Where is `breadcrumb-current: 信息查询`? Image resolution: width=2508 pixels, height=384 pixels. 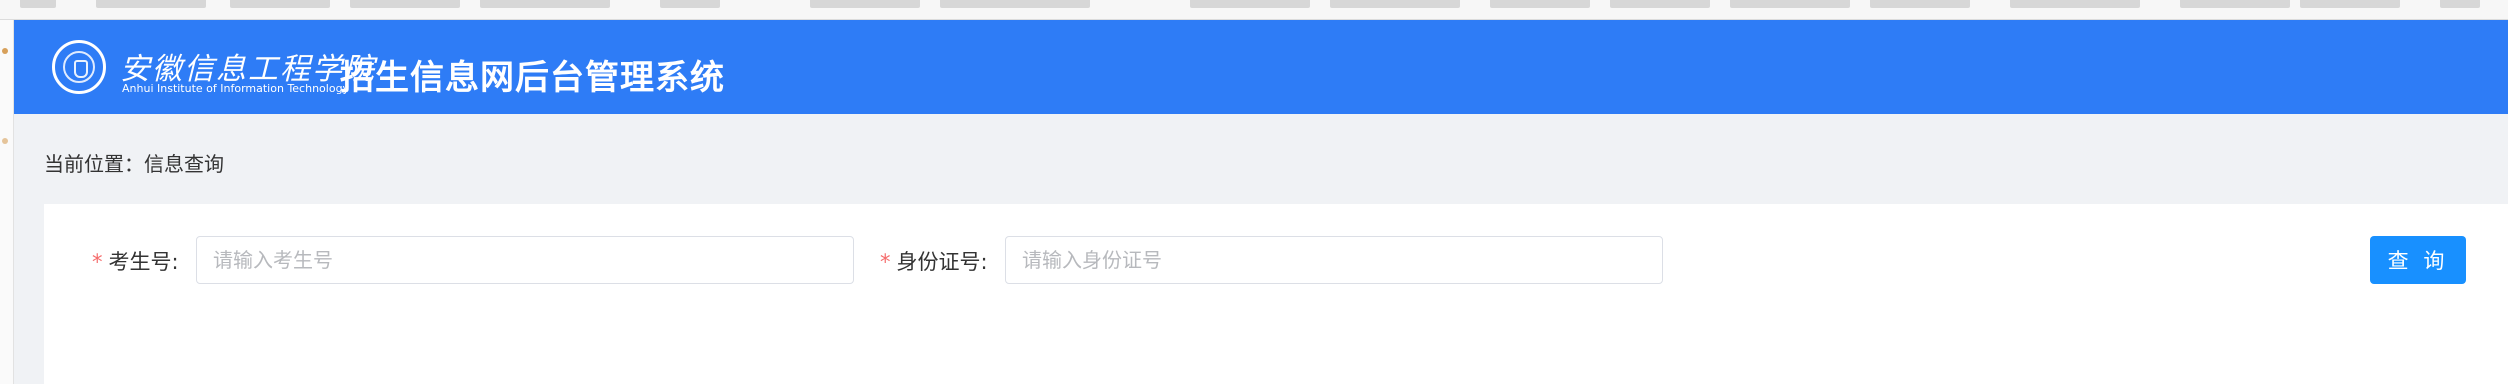
breadcrumb-current: 信息查询 is located at coordinates (184, 164).